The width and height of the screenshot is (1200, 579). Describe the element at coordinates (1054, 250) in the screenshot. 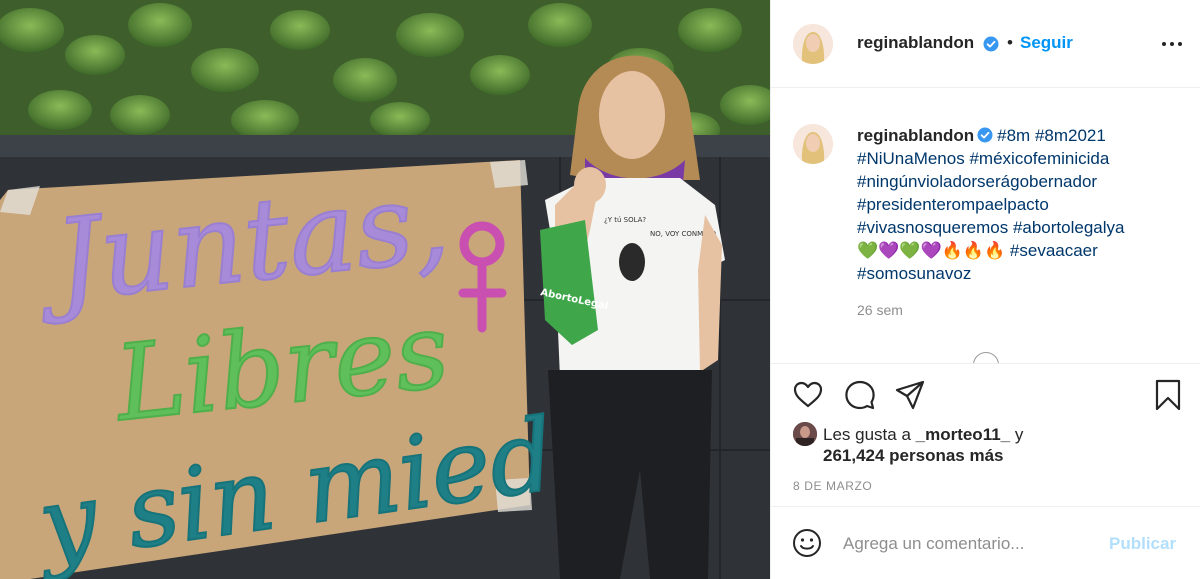

I see `hashtag-link: #sevaacaer` at that location.